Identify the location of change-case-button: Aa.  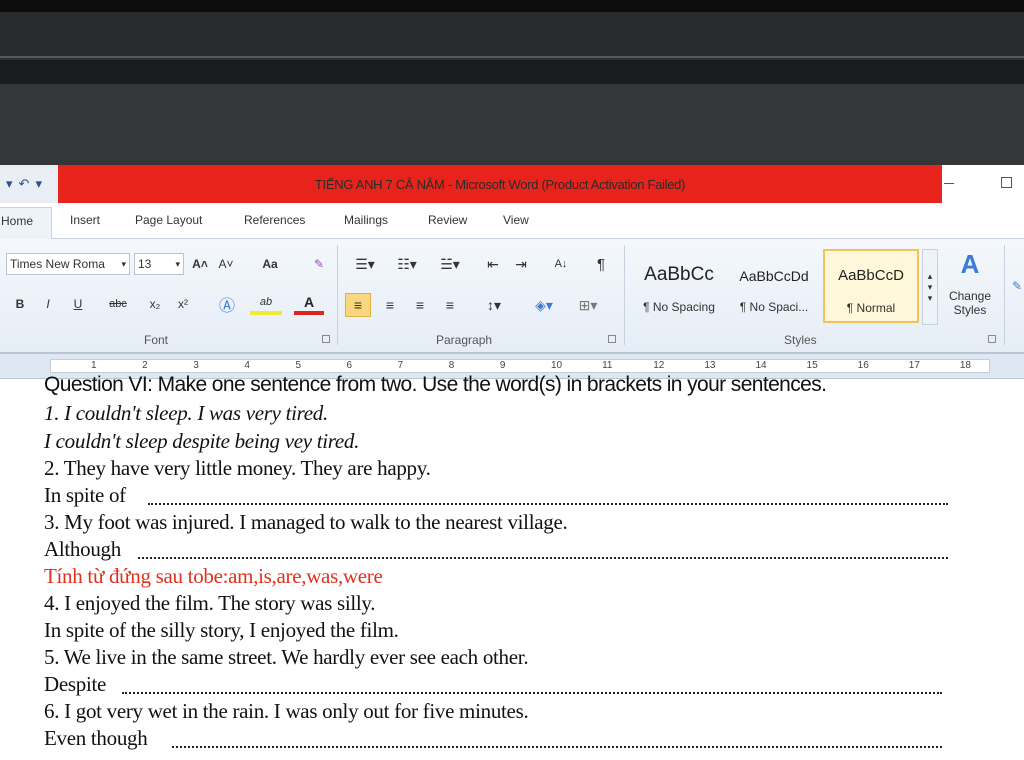
(270, 264).